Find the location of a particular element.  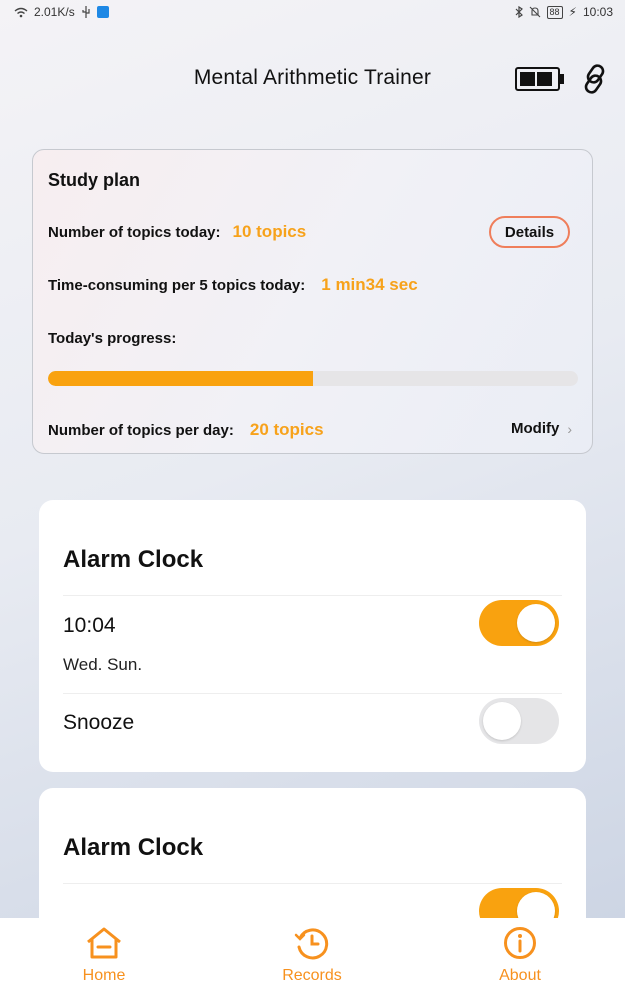

net-speed: 2.01K/s is located at coordinates (54, 12).